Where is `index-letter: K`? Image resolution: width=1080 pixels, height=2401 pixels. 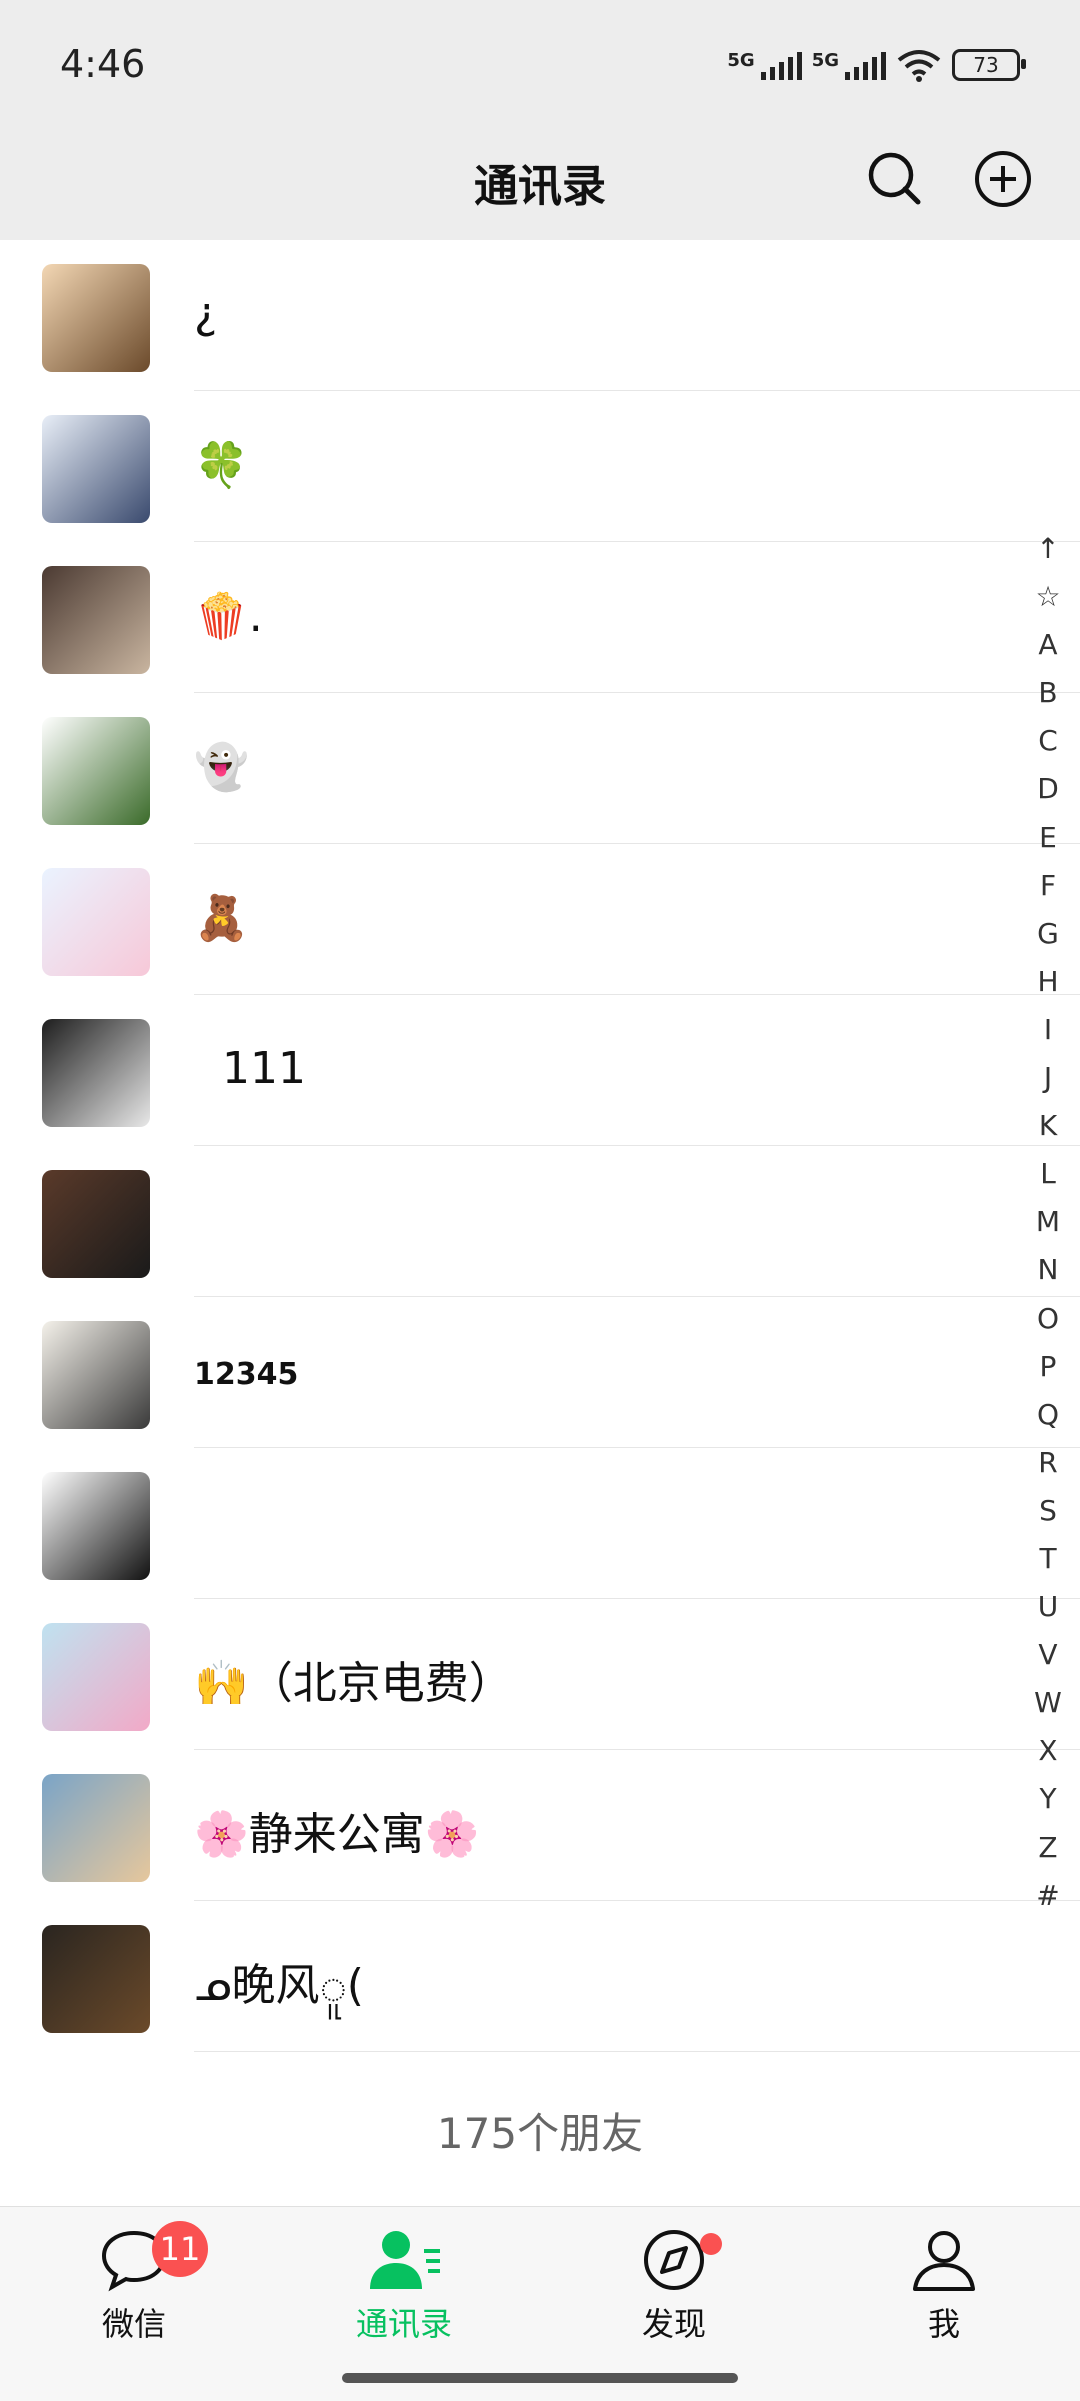
index-letter: K is located at coordinates (1048, 1126).